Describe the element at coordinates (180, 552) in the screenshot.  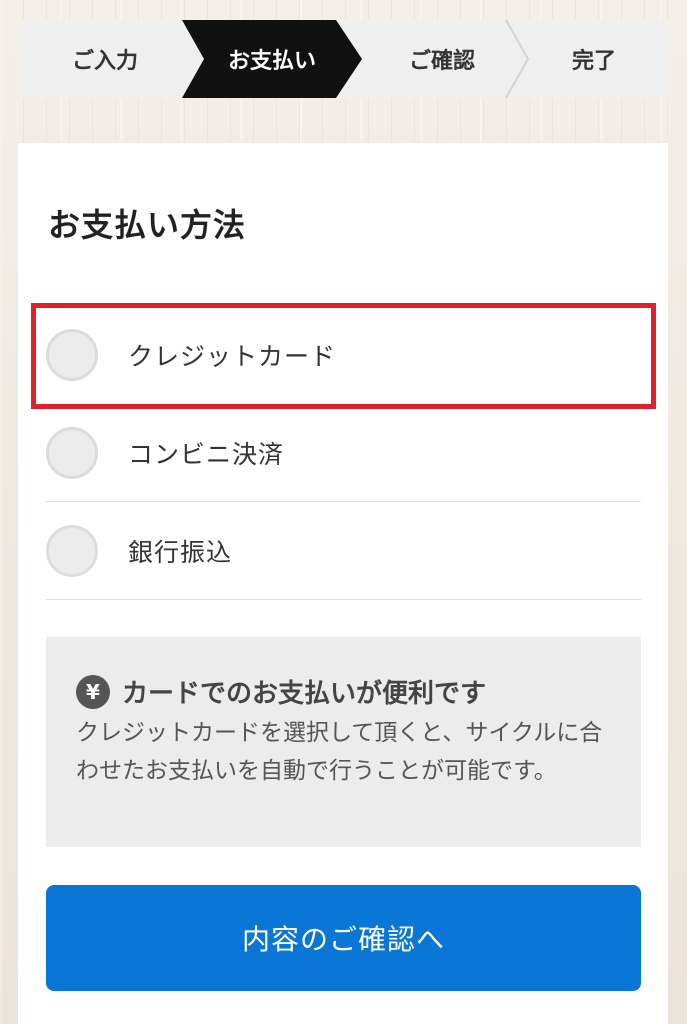
I see `payment-option-label: 銀行振込` at that location.